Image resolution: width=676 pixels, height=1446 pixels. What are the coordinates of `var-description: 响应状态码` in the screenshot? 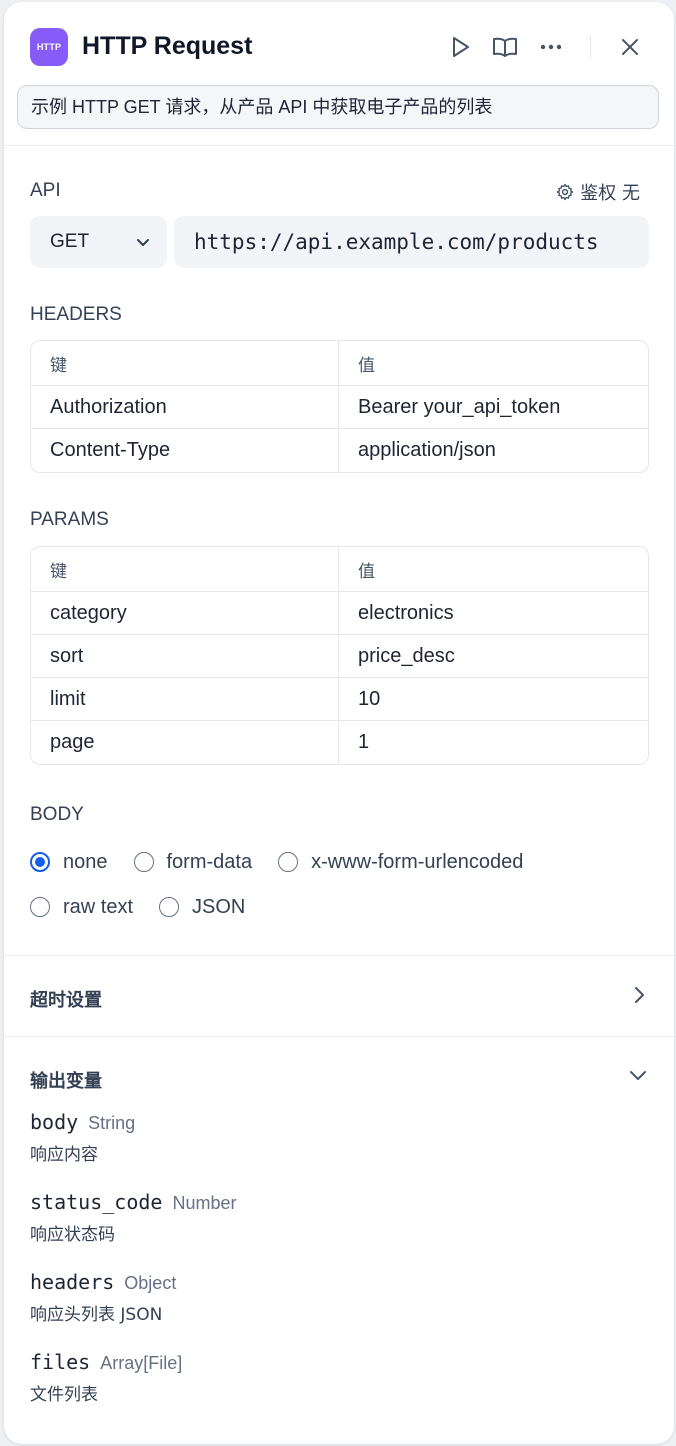 It's located at (72, 1235).